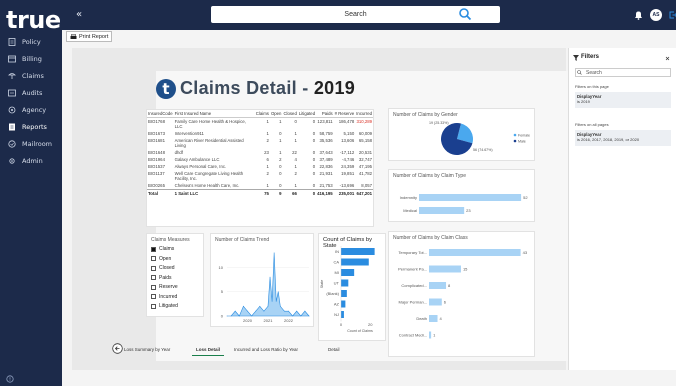 This screenshot has height=386, width=676. I want to click on claim-class-label: Death, so click(421, 318).